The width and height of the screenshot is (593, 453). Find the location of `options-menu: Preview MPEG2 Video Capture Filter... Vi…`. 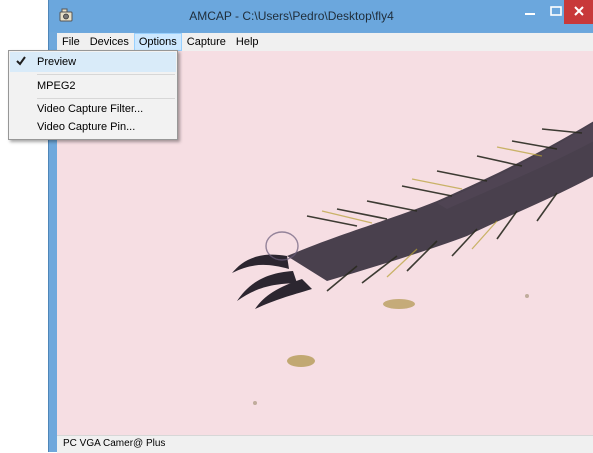

options-menu: Preview MPEG2 Video Capture Filter... Vi… is located at coordinates (93, 95).